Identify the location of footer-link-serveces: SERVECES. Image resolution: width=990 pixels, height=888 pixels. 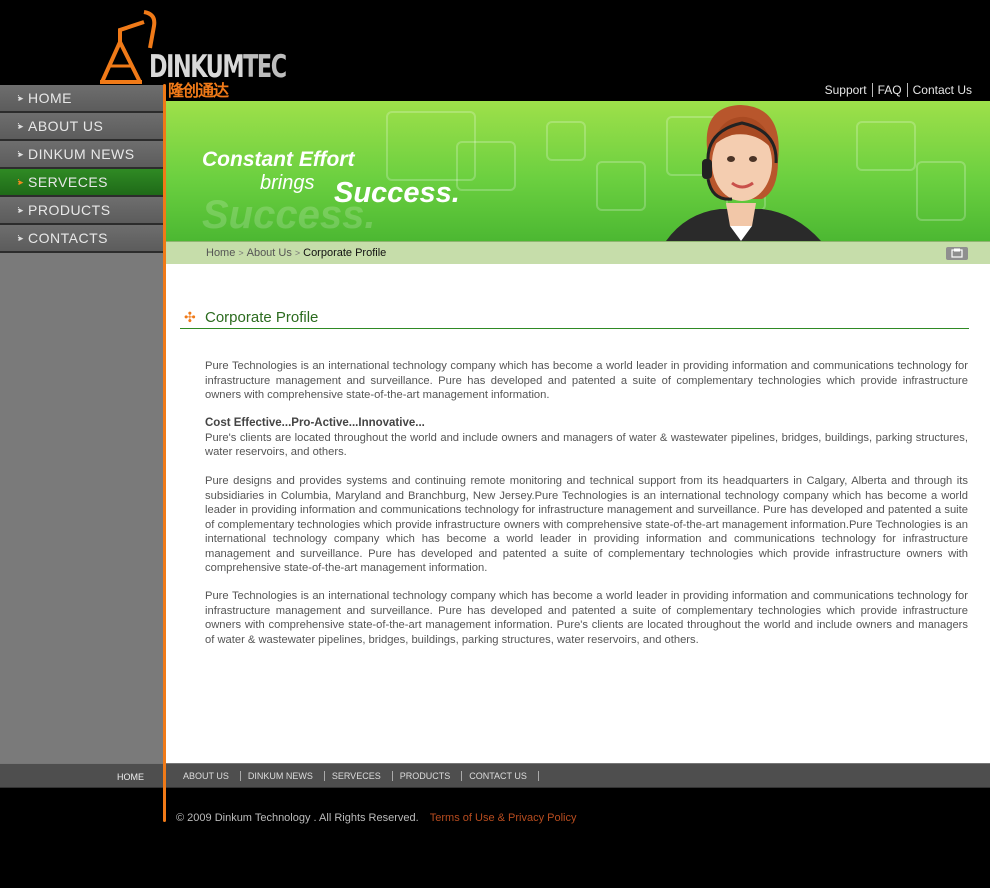
(359, 776).